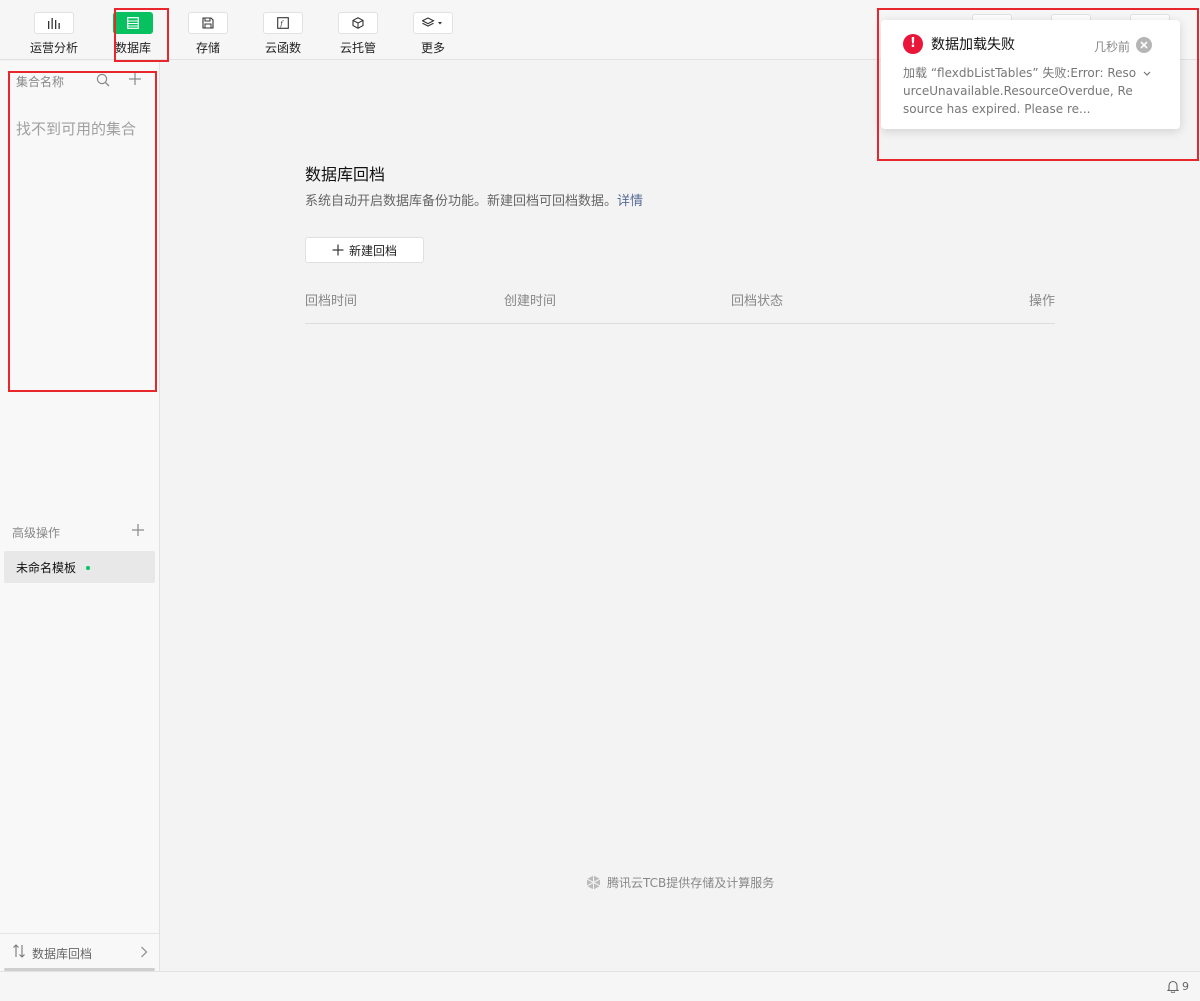 The width and height of the screenshot is (1200, 1001). I want to click on bar-chart-icon, so click(54, 23).